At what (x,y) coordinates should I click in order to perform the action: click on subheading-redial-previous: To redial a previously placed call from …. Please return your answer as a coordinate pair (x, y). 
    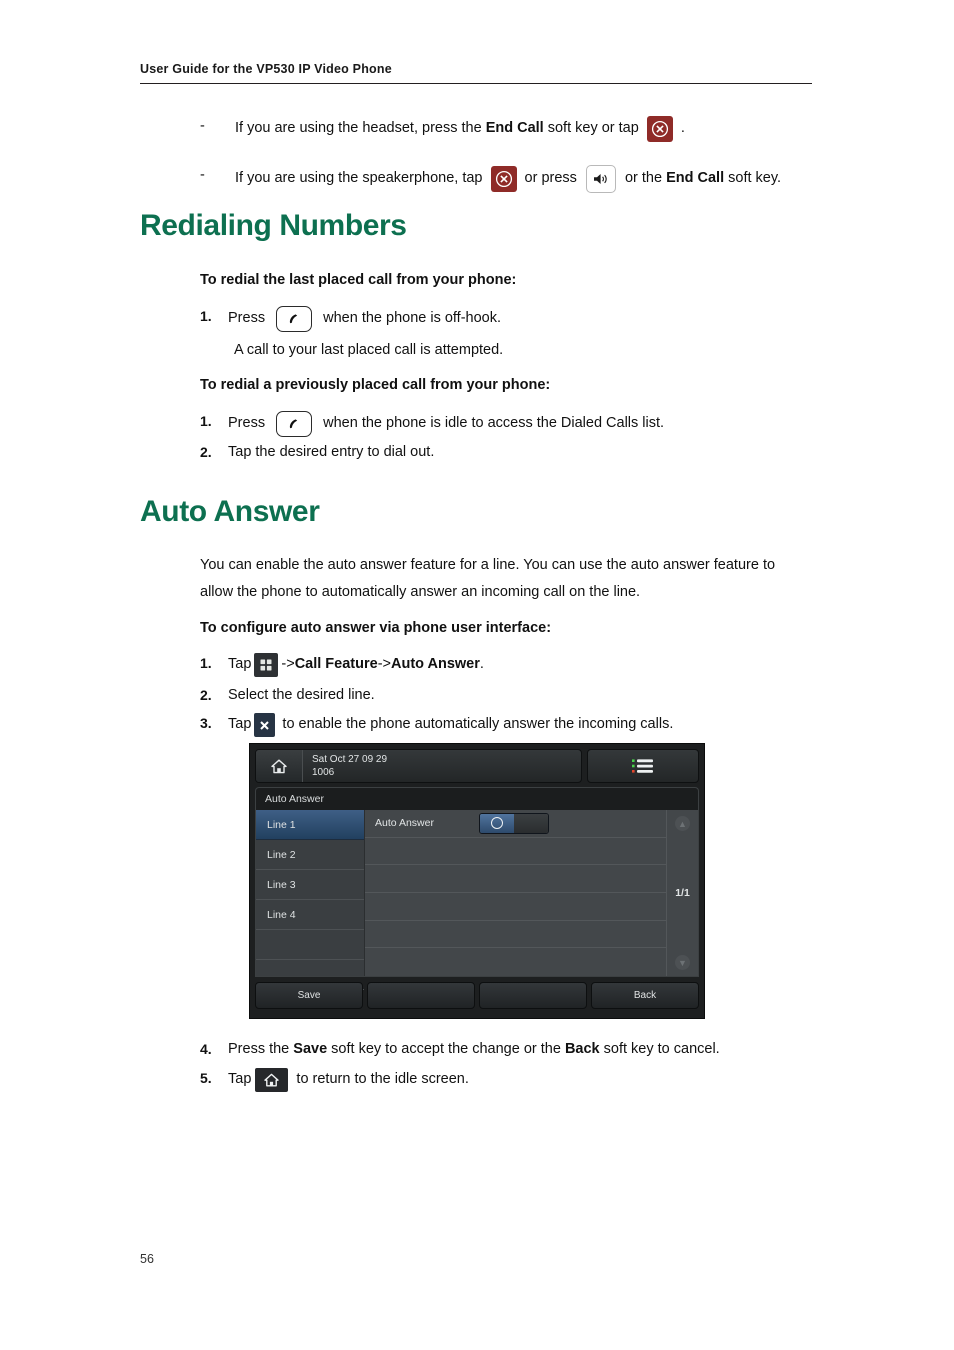
    Looking at the image, I should click on (375, 385).